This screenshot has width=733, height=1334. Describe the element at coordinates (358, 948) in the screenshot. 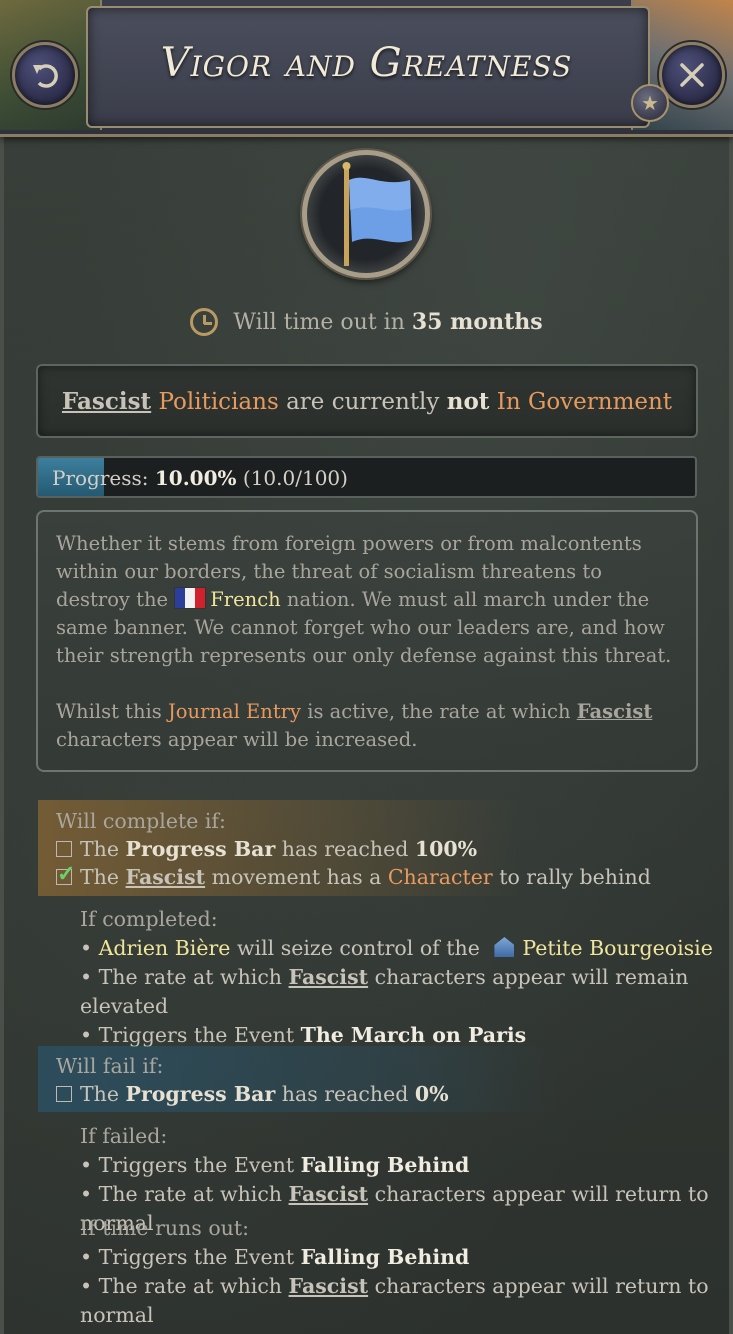

I see `r1-mid: will seize control of the` at that location.